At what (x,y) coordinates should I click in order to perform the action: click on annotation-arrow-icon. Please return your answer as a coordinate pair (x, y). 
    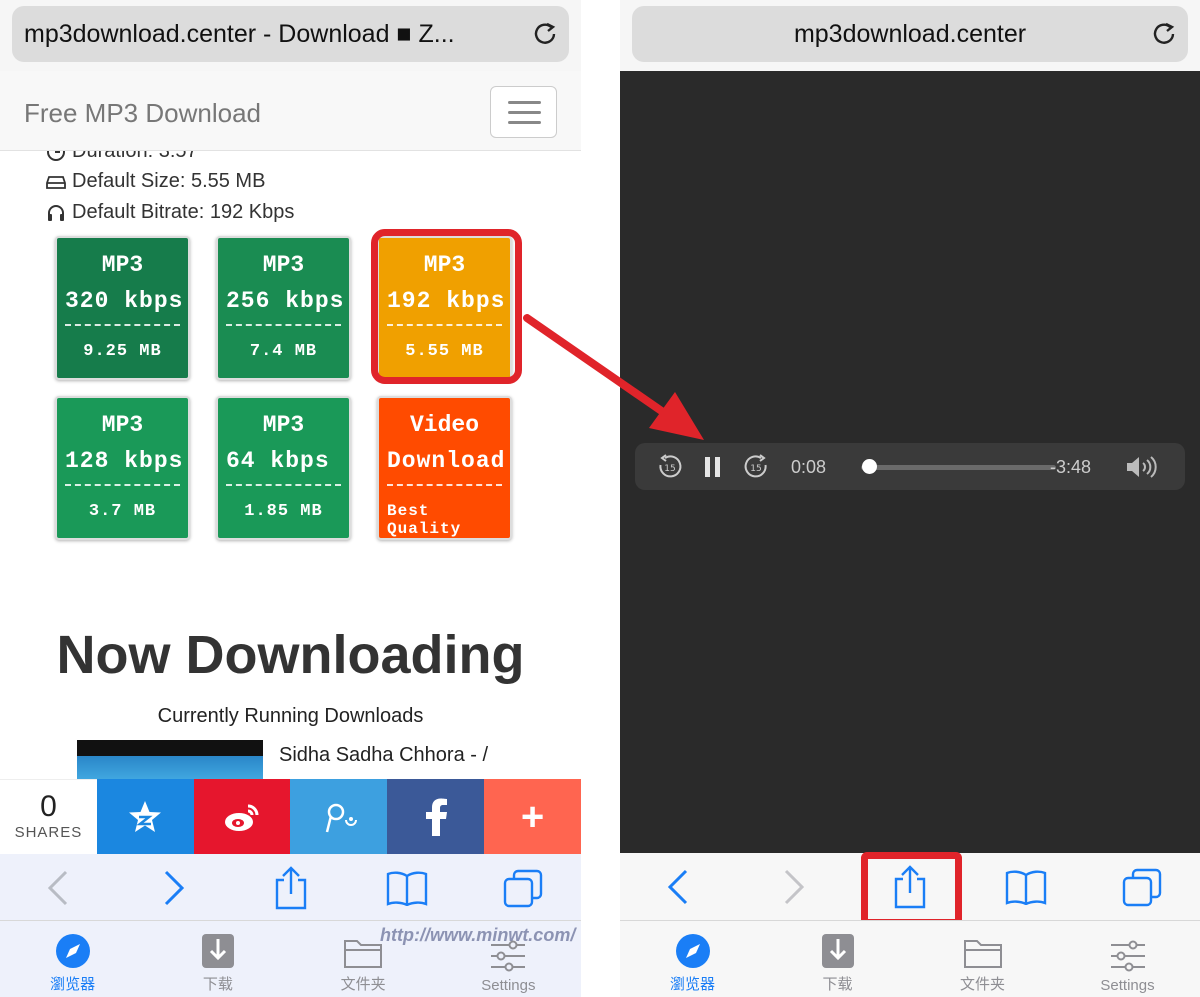
    Looking at the image, I should click on (613, 377).